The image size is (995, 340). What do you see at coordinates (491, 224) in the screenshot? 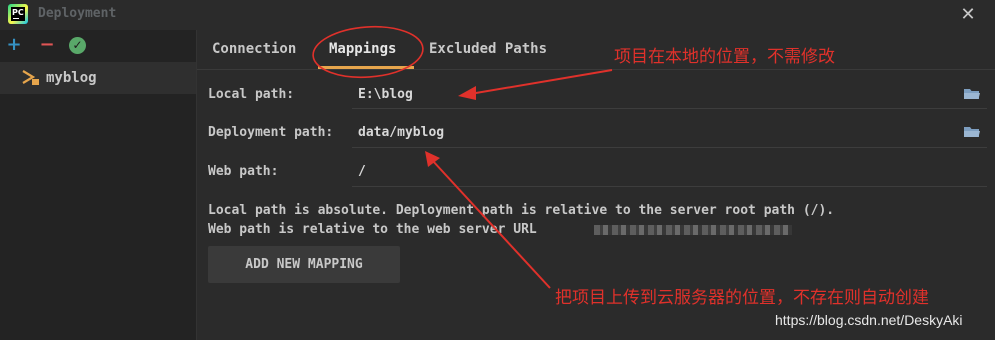
I see `arrow-to-deployment-path` at bounding box center [491, 224].